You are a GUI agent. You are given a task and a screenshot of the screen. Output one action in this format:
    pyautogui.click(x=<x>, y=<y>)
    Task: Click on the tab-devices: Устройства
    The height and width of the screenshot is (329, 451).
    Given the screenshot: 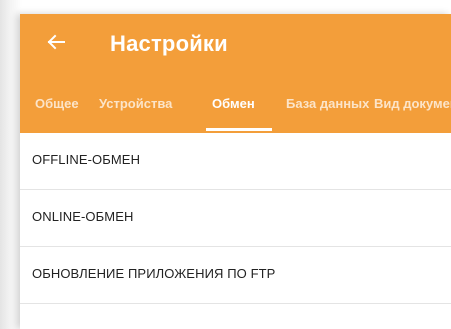 What is the action you would take?
    pyautogui.click(x=135, y=112)
    